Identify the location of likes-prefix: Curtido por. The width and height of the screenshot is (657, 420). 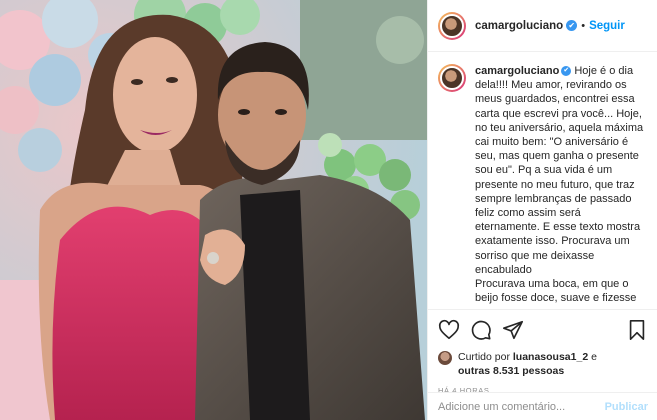
(484, 357).